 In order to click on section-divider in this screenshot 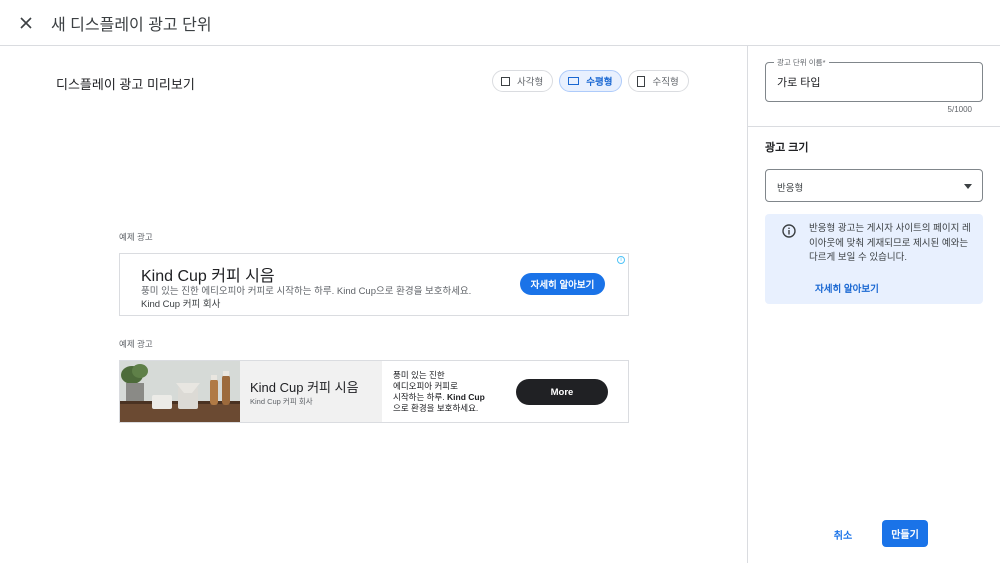, I will do `click(874, 126)`.